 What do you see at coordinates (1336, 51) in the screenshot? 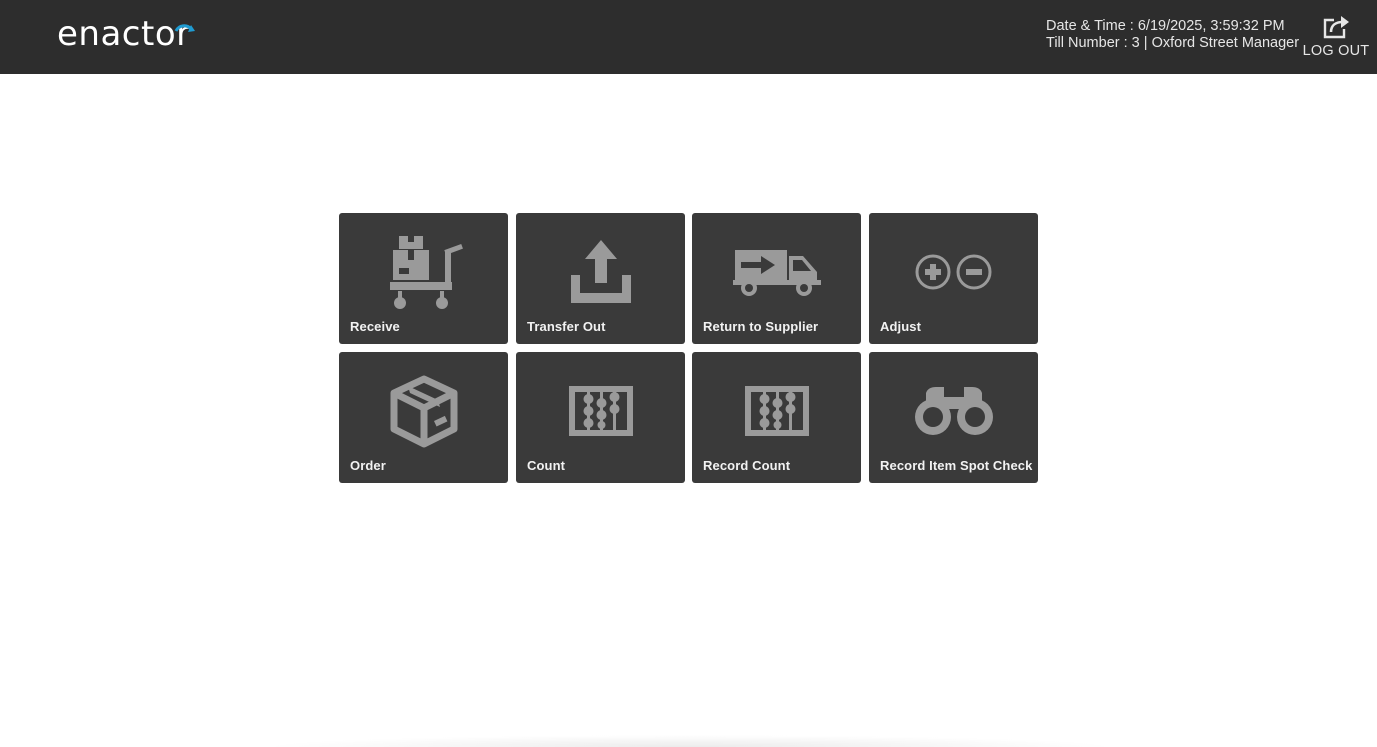
I see `logout-label: LOG OUT` at bounding box center [1336, 51].